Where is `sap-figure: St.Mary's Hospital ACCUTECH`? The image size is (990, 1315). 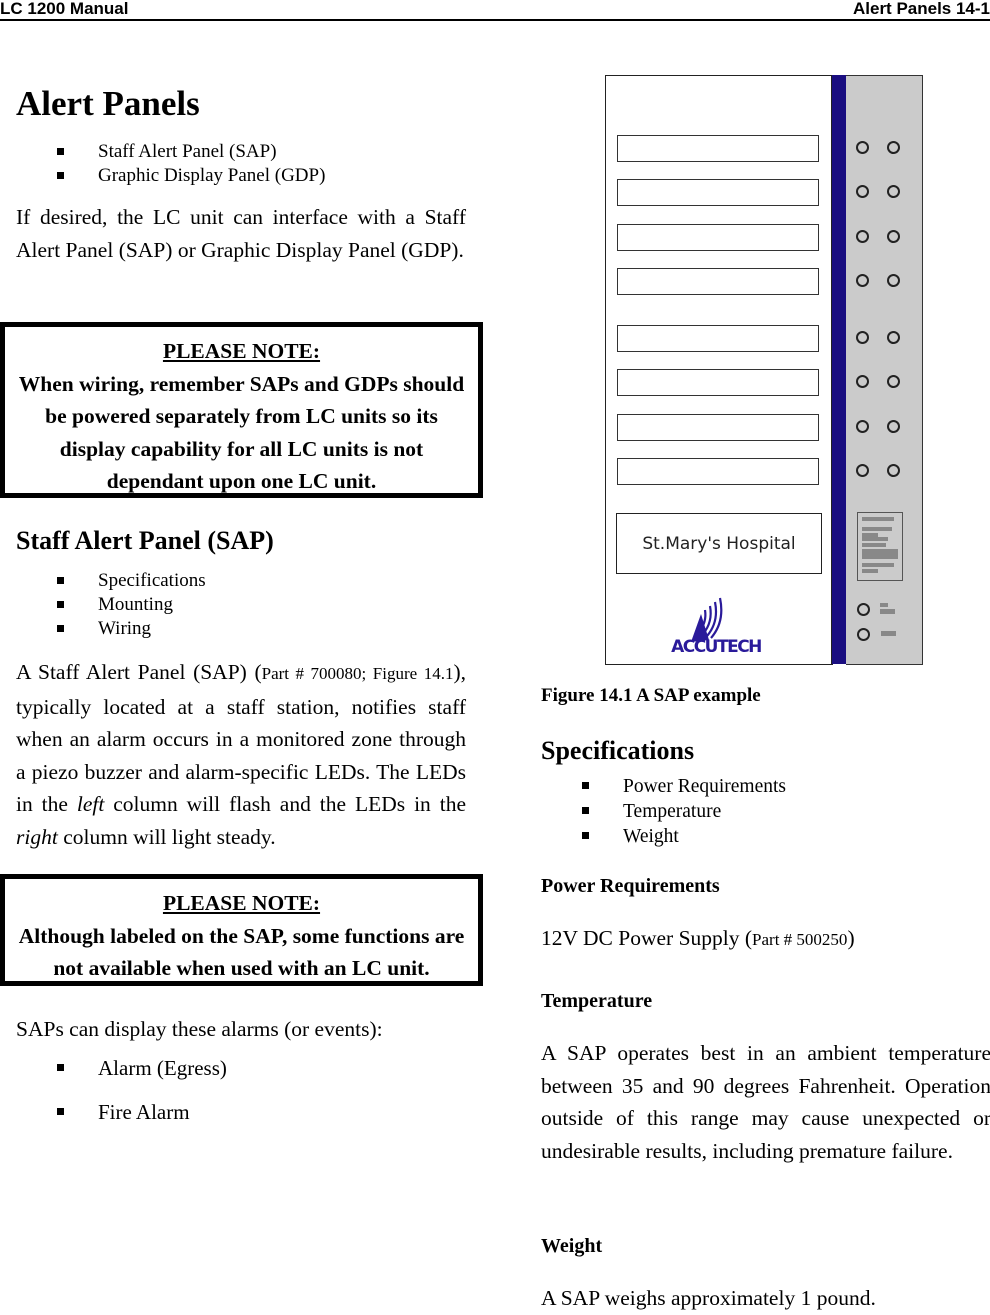
sap-figure: St.Mary's Hospital ACCUTECH is located at coordinates (764, 370).